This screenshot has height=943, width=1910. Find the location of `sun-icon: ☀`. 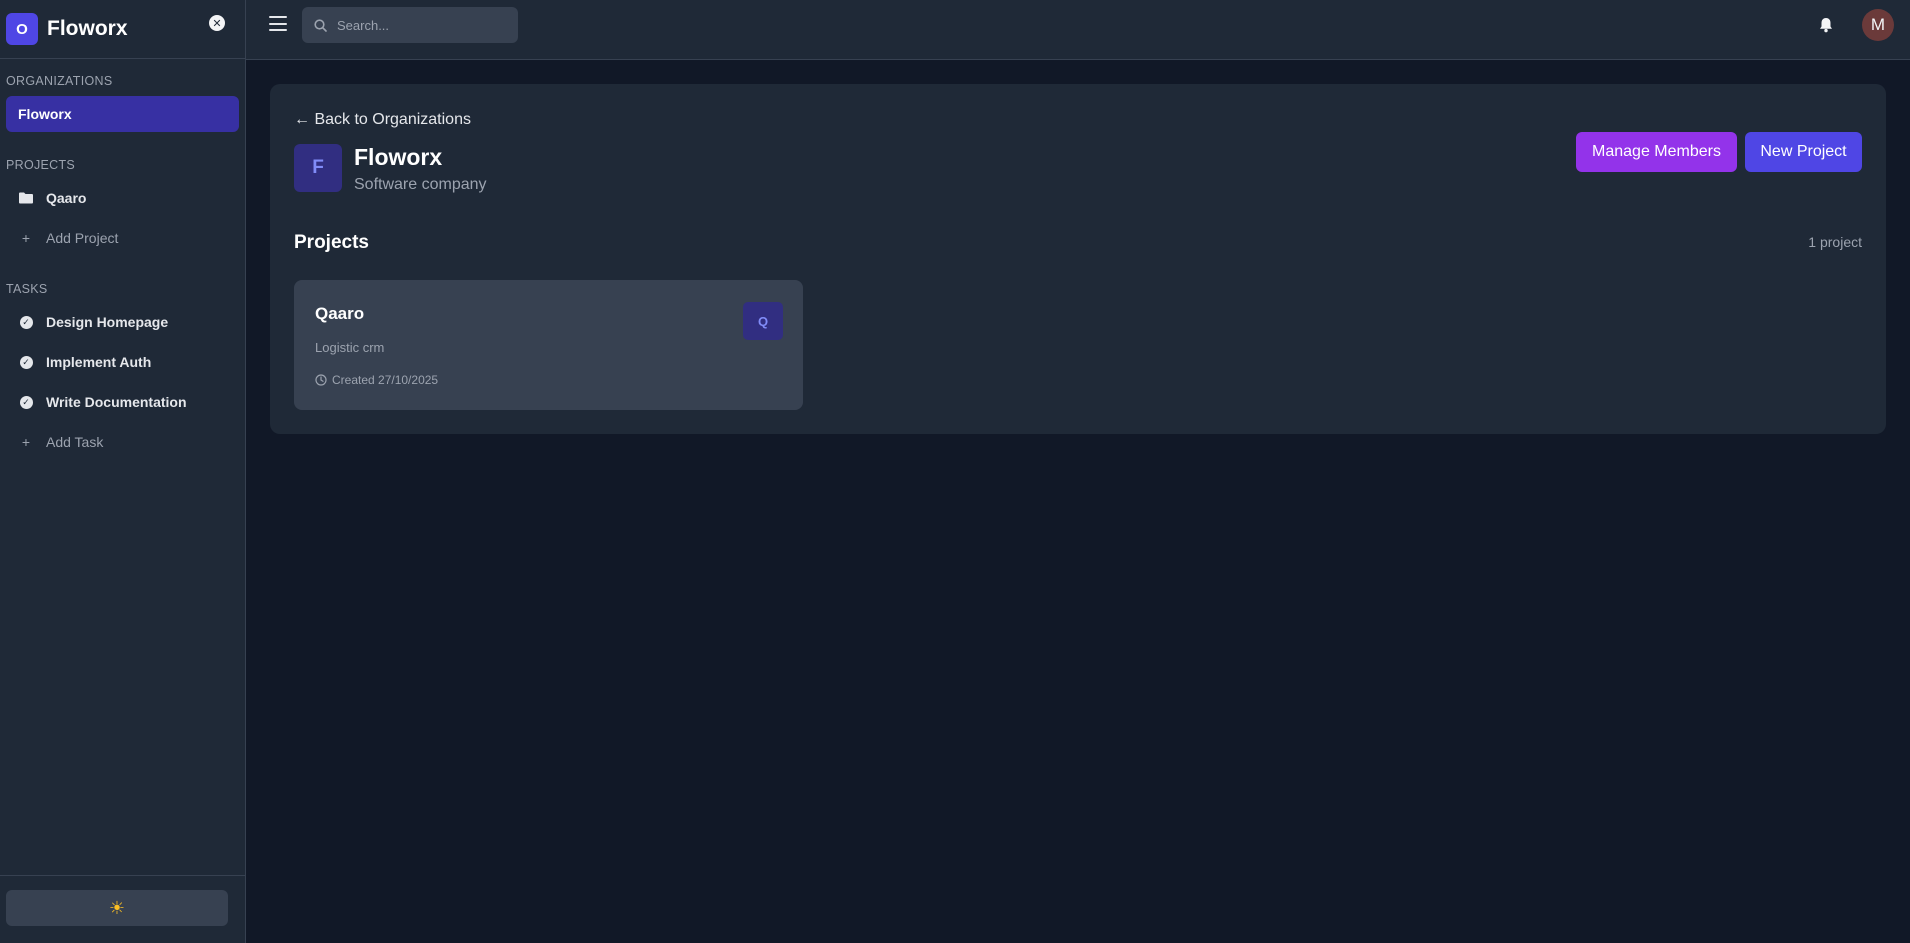

sun-icon: ☀ is located at coordinates (117, 907).